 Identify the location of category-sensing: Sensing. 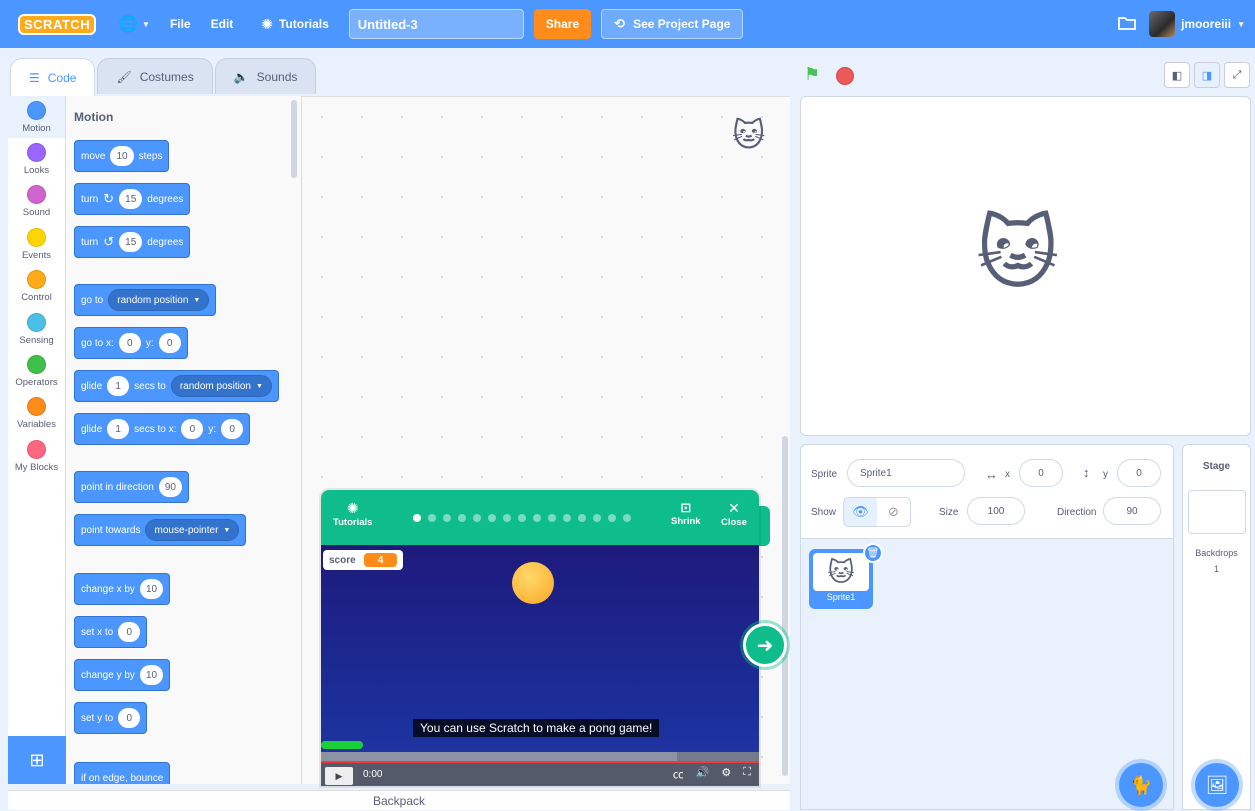
(36, 329).